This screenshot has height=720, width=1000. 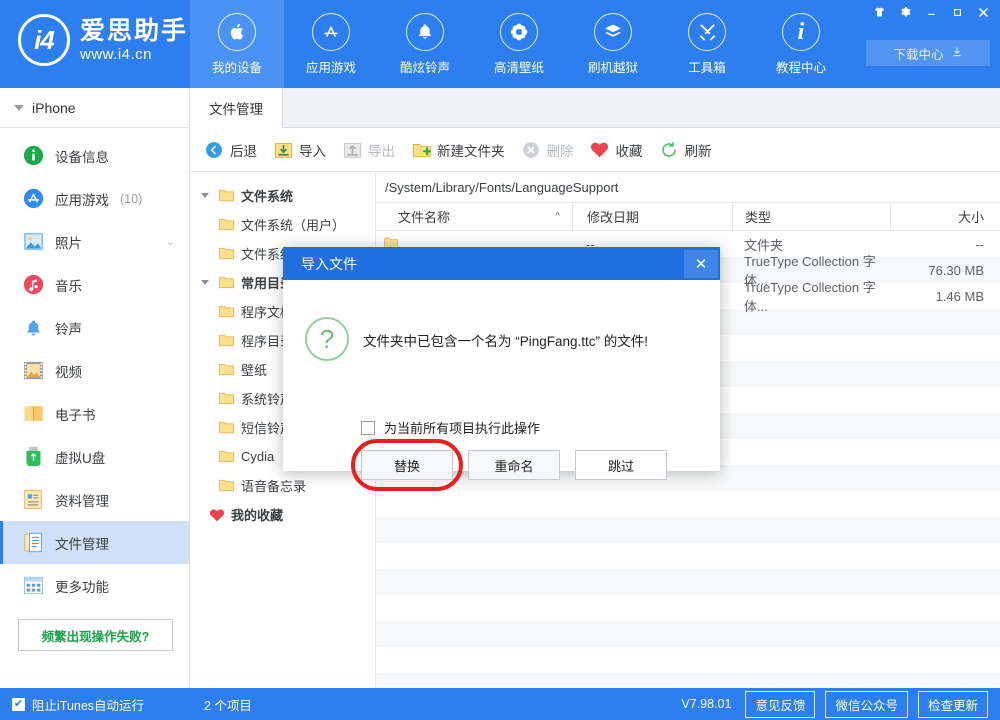 What do you see at coordinates (94, 108) in the screenshot?
I see `device-header: iPhone` at bounding box center [94, 108].